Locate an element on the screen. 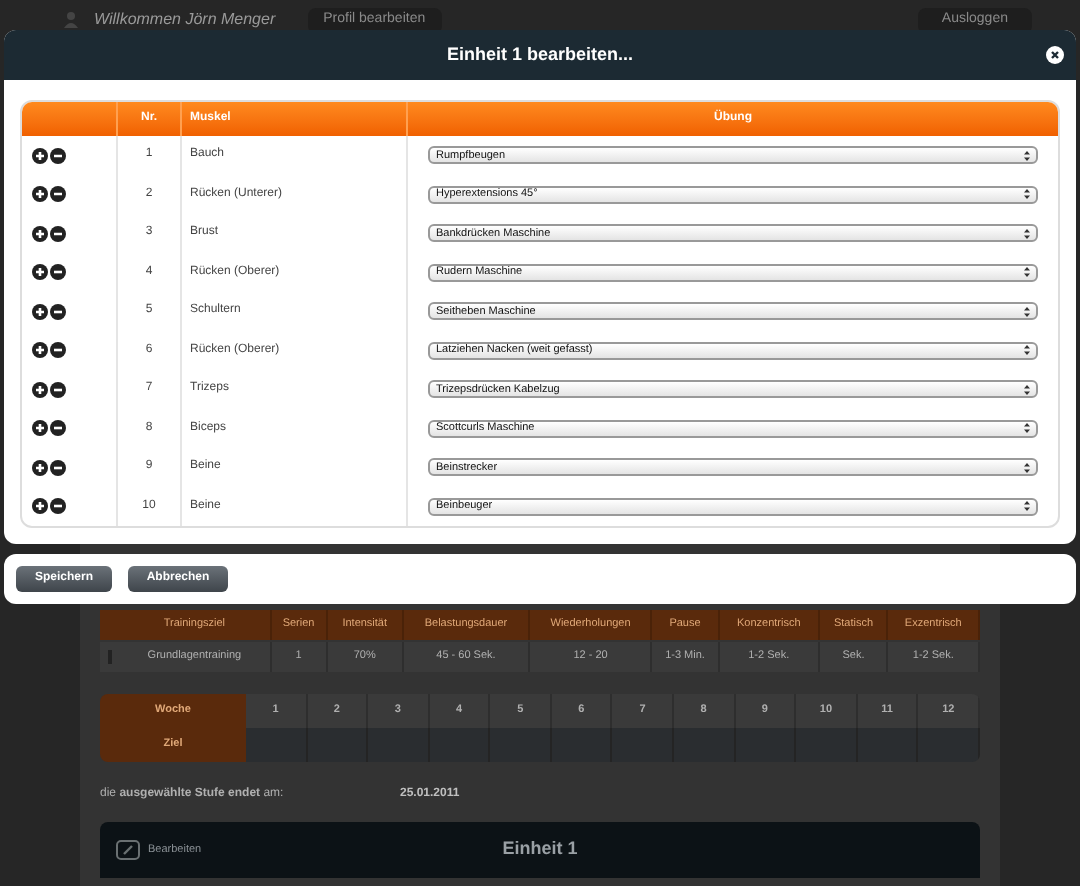 Image resolution: width=1080 pixels, height=886 pixels. user-icon is located at coordinates (71, 20).